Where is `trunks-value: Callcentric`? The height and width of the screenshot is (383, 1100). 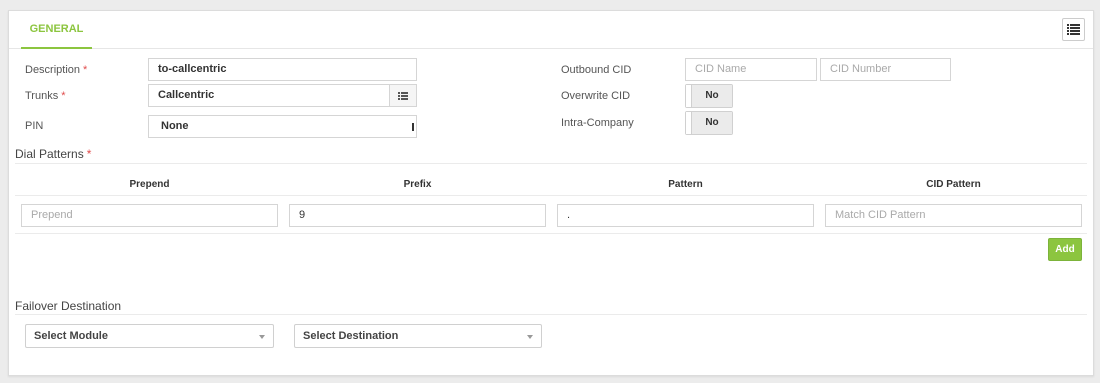
trunks-value: Callcentric is located at coordinates (186, 95).